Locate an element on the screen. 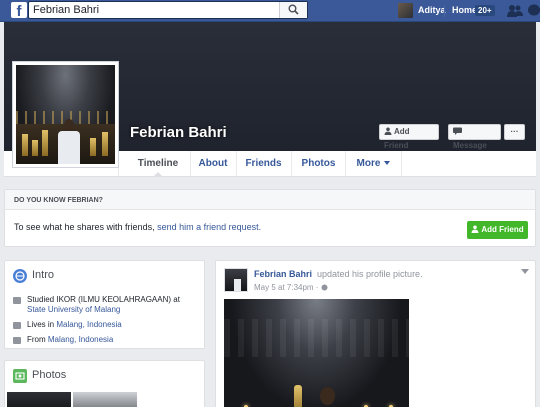 The height and width of the screenshot is (407, 540). profile-picture-image is located at coordinates (65, 114).